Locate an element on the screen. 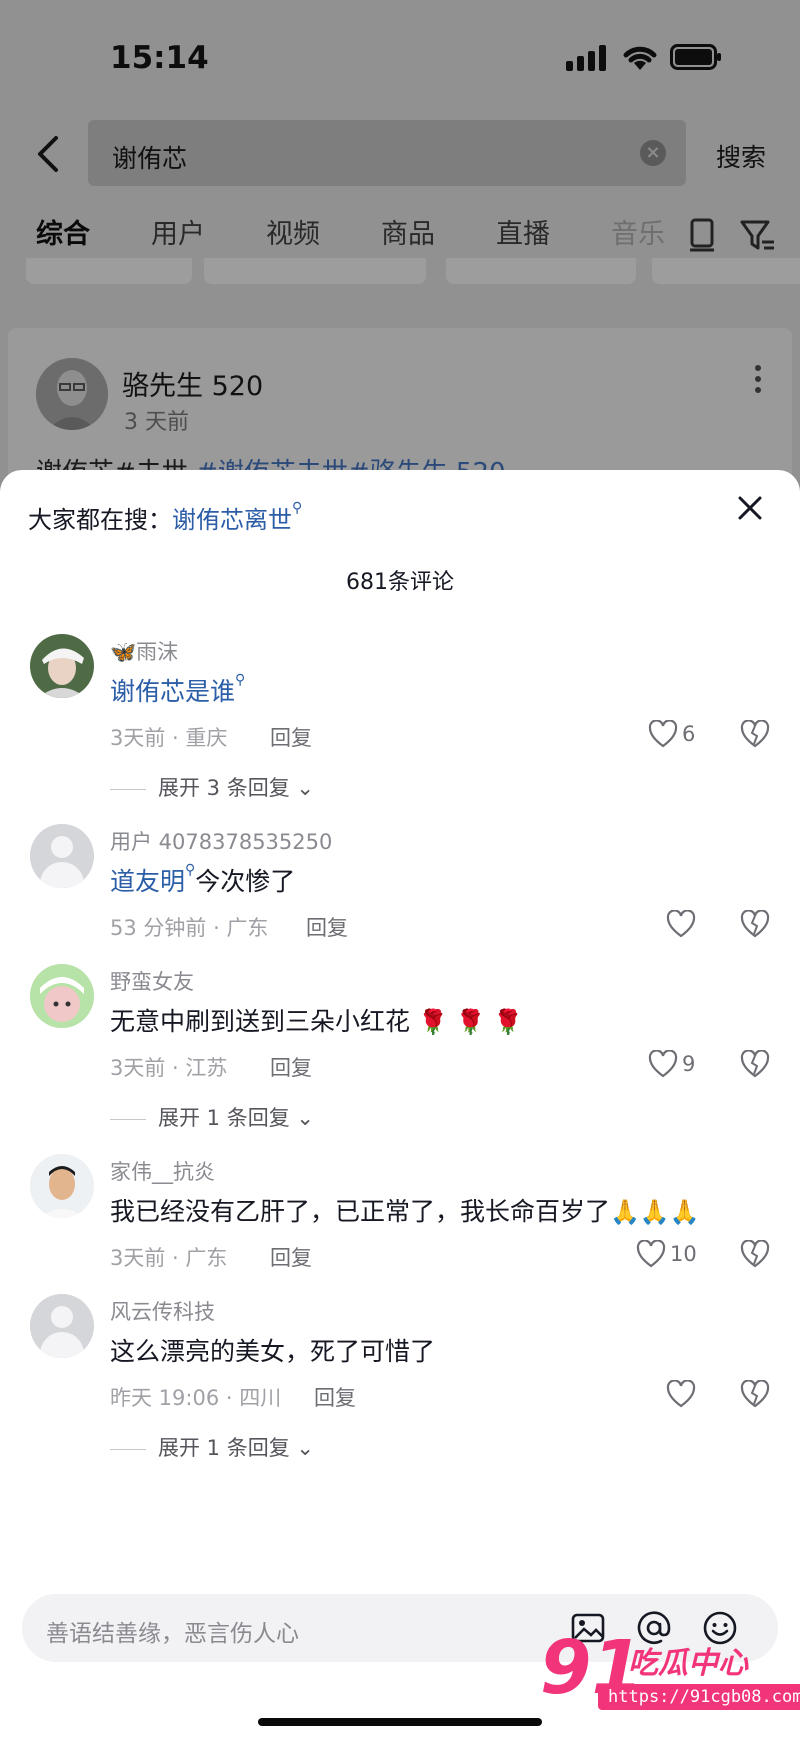  tab-videos: 视频 is located at coordinates (293, 231).